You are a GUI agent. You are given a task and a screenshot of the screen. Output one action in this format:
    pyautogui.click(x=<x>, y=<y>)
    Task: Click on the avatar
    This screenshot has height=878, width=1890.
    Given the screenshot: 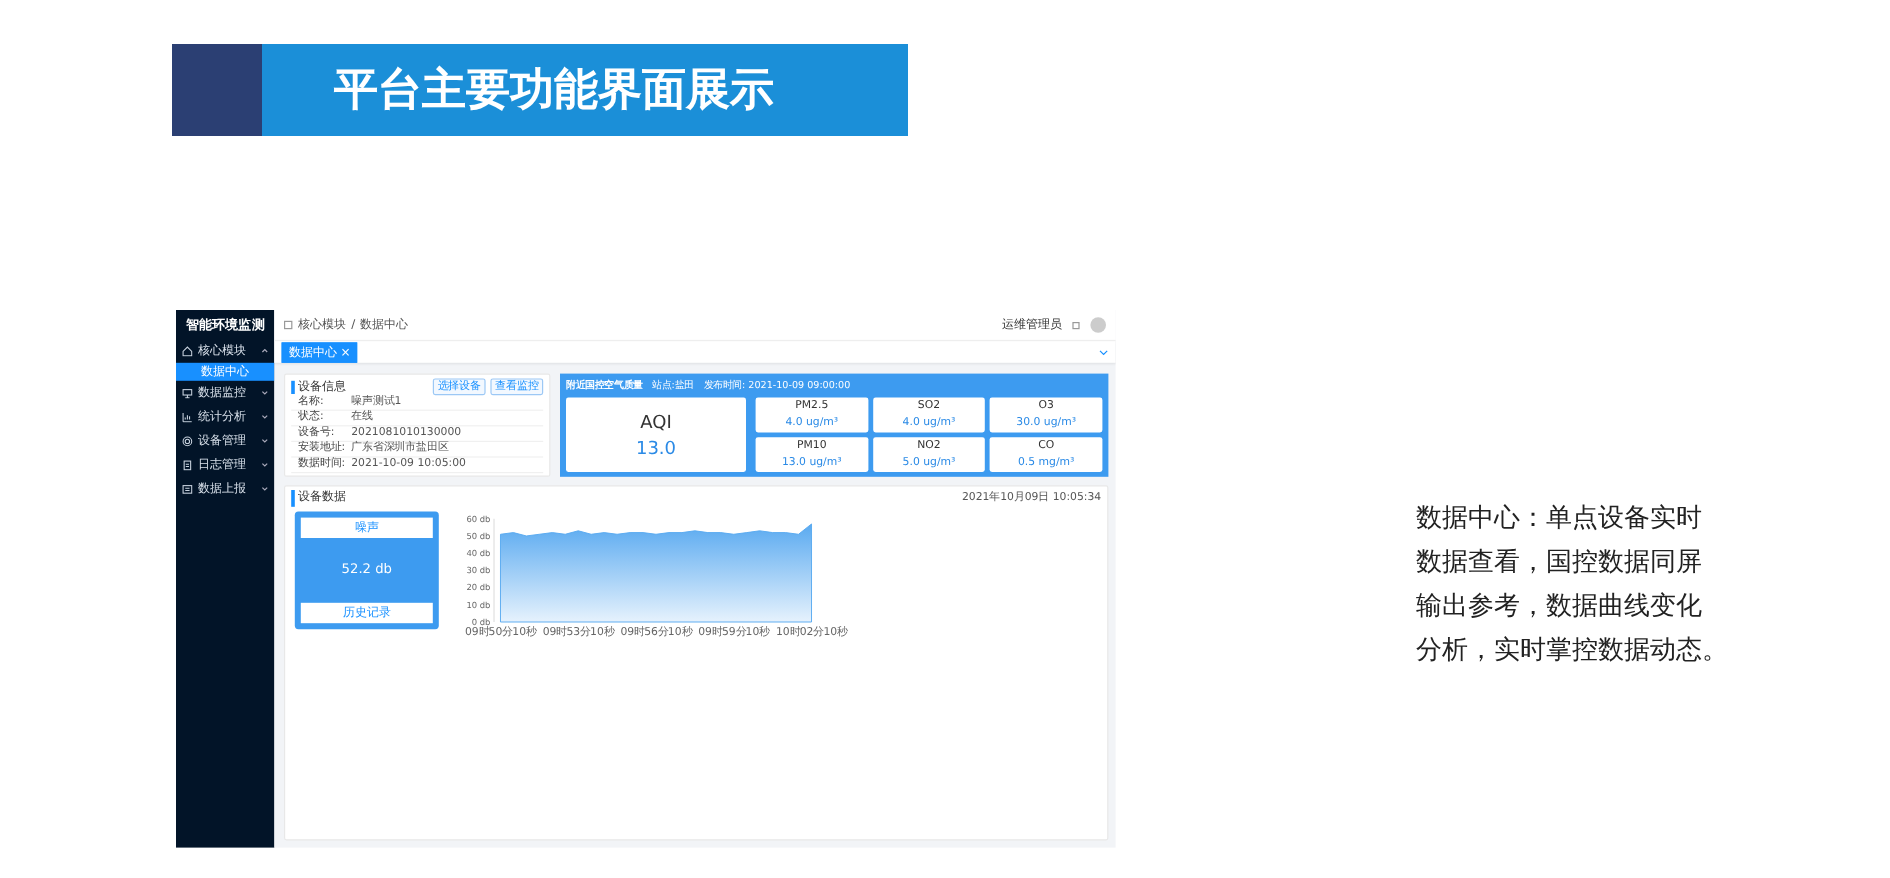 What is the action you would take?
    pyautogui.click(x=1098, y=325)
    